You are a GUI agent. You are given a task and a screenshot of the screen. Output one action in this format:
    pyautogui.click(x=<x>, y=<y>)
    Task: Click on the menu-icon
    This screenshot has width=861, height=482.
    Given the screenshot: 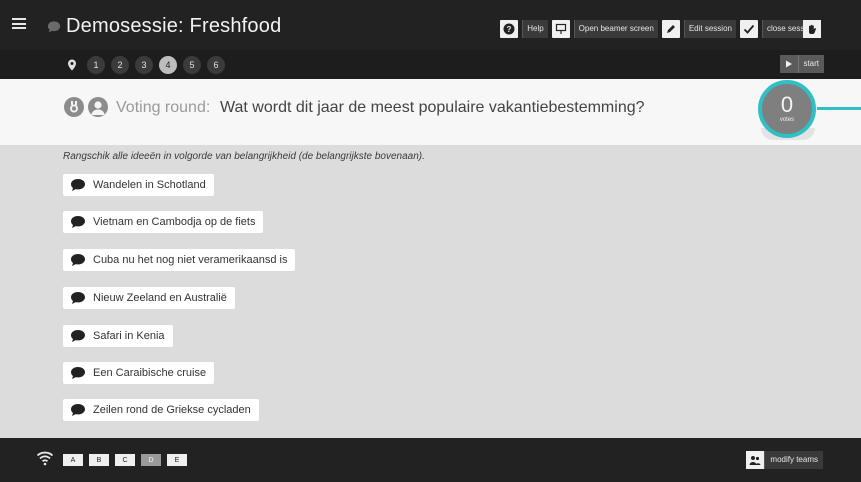 What is the action you would take?
    pyautogui.click(x=19, y=23)
    